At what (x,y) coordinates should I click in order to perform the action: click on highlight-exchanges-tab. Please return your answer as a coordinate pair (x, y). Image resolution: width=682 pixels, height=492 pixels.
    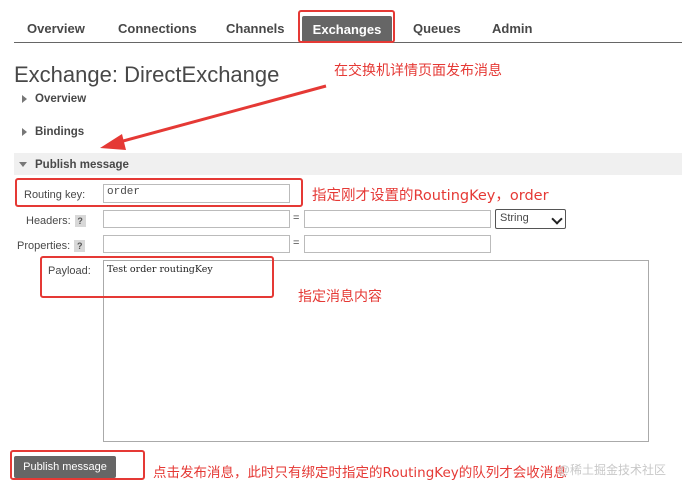
    Looking at the image, I should click on (346, 26).